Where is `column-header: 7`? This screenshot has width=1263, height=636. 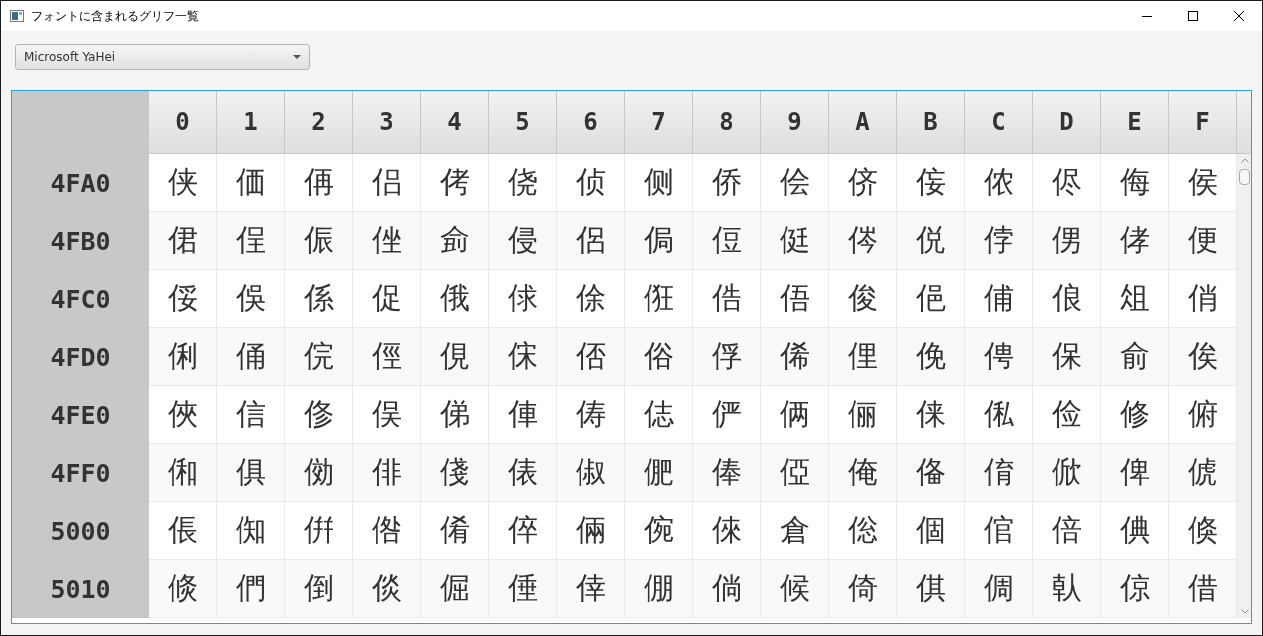 column-header: 7 is located at coordinates (659, 122).